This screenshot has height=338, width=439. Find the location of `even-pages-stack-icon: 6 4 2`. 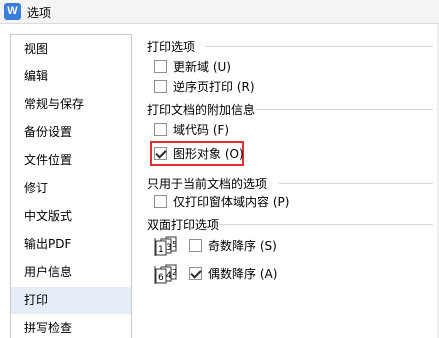

even-pages-stack-icon: 6 4 2 is located at coordinates (165, 274).